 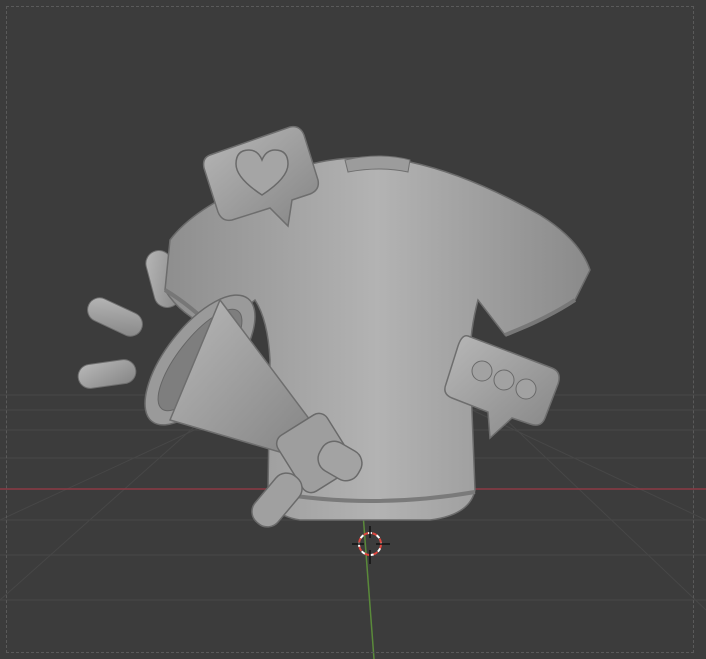 What do you see at coordinates (482, 371) in the screenshot?
I see `dot-1-icon` at bounding box center [482, 371].